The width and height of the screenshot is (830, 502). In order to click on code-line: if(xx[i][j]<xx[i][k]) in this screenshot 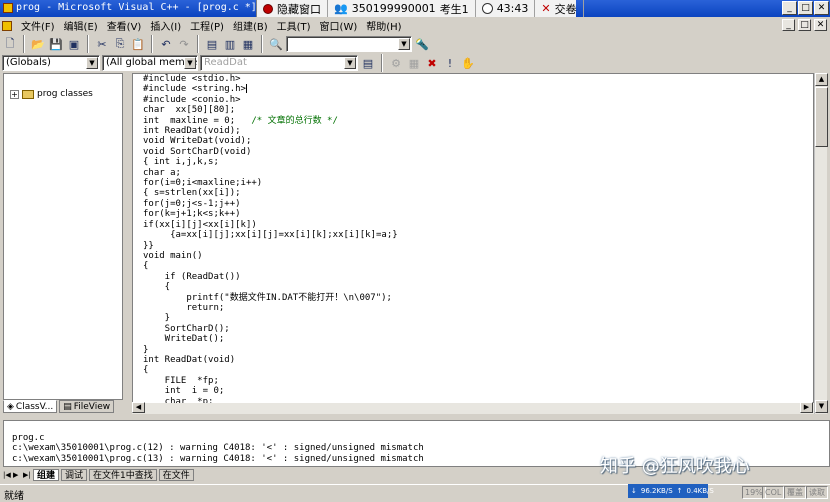, I will do `click(270, 225)`.